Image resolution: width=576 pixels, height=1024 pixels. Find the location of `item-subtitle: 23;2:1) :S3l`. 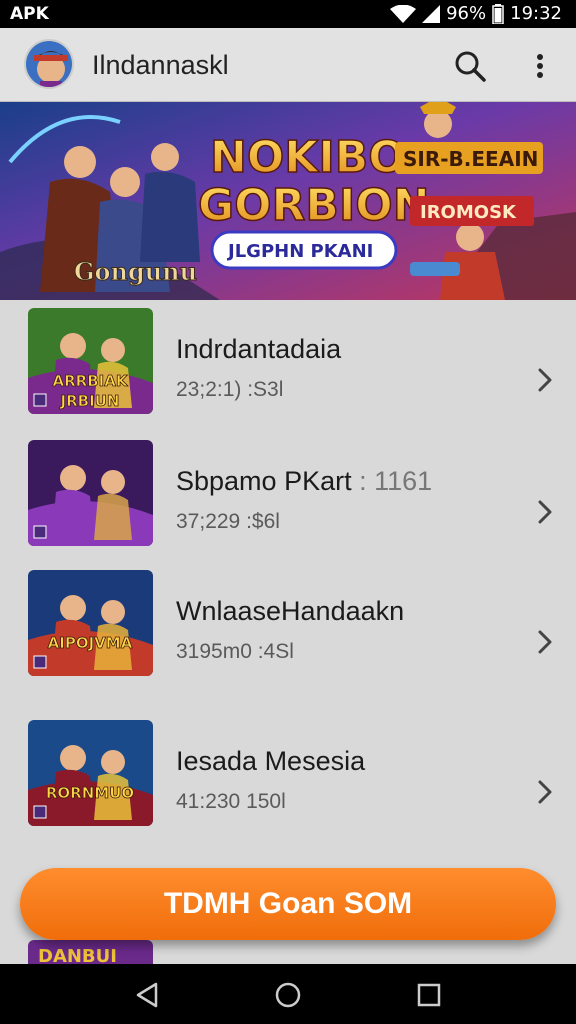

item-subtitle: 23;2:1) :S3l is located at coordinates (230, 389).